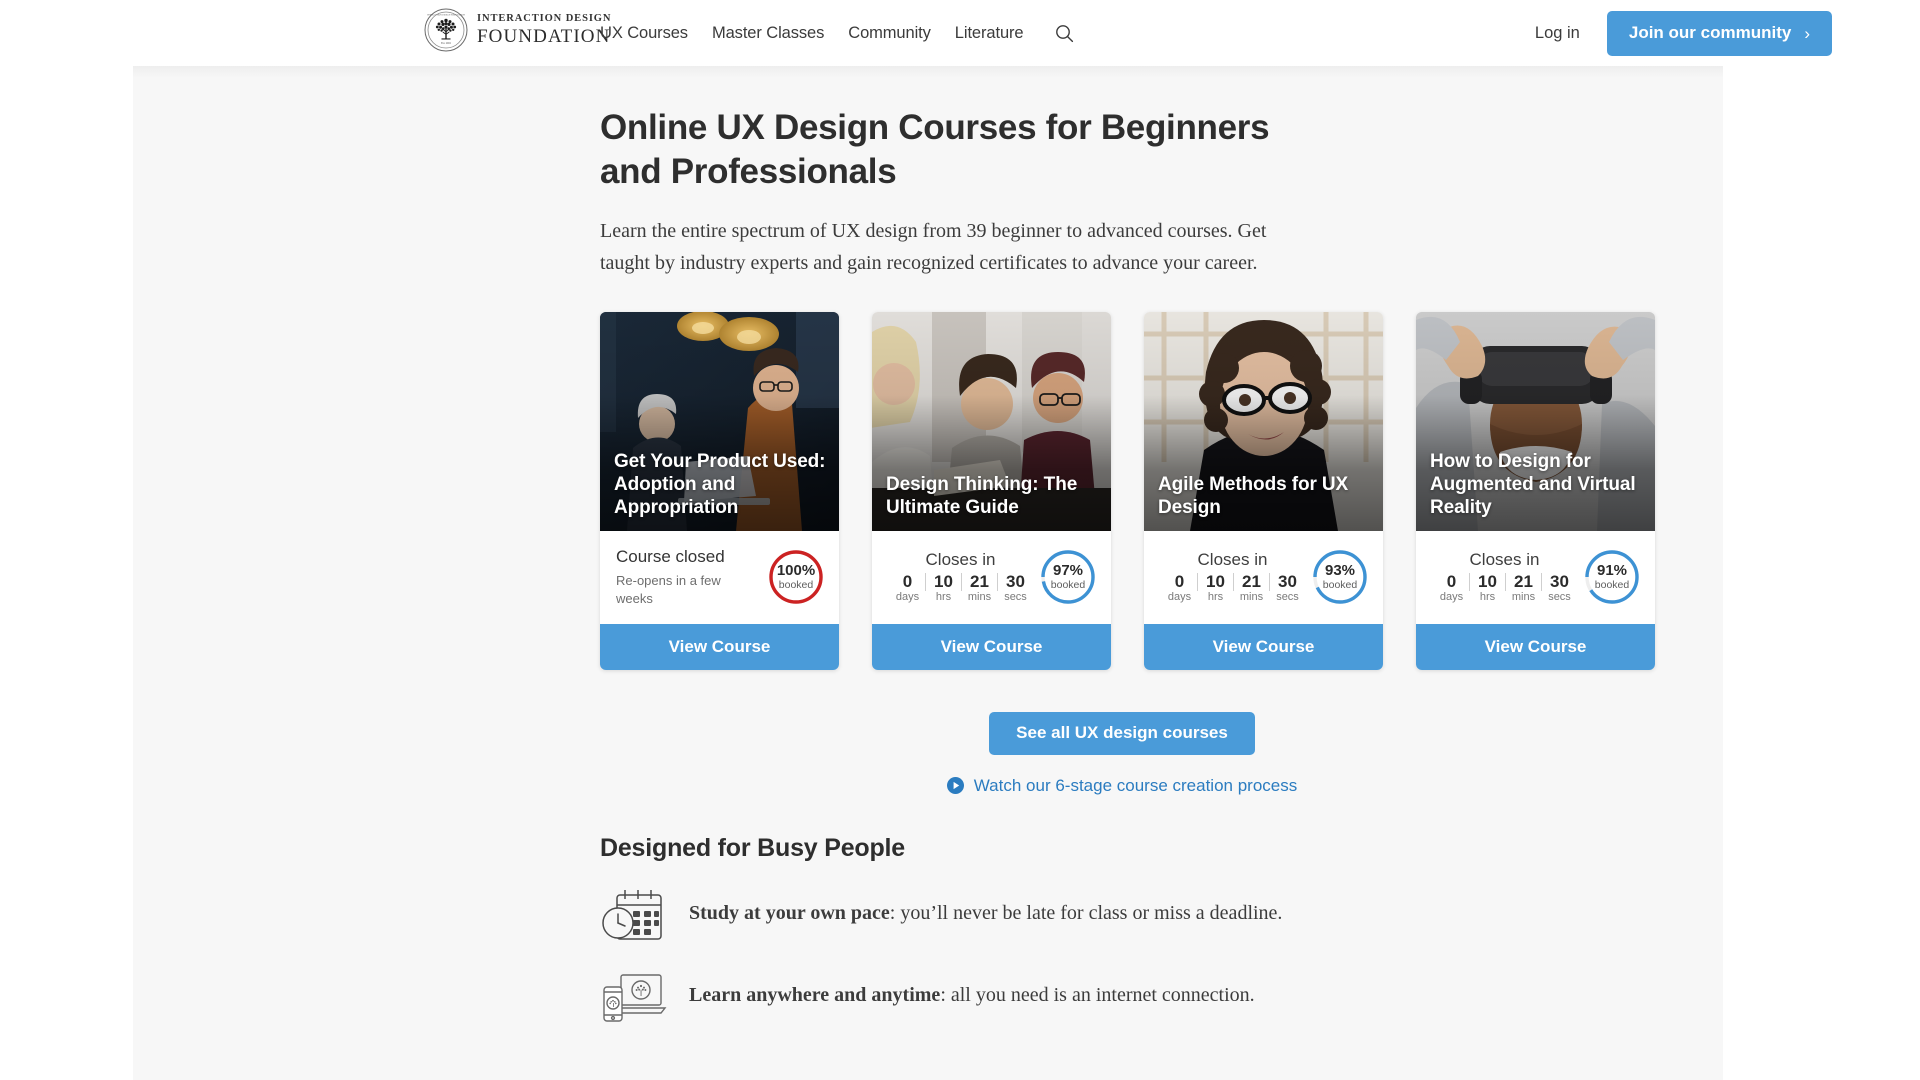 This screenshot has height=1080, width=1920. What do you see at coordinates (991, 421) in the screenshot?
I see `course-card-image: Design Thinking: The Ultimate Guide` at bounding box center [991, 421].